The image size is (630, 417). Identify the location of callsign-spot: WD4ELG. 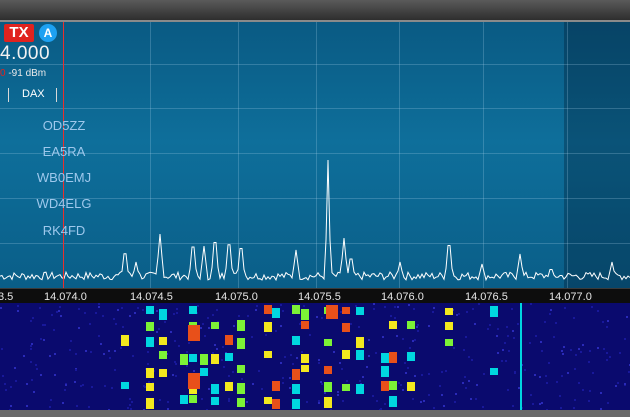
(64, 203).